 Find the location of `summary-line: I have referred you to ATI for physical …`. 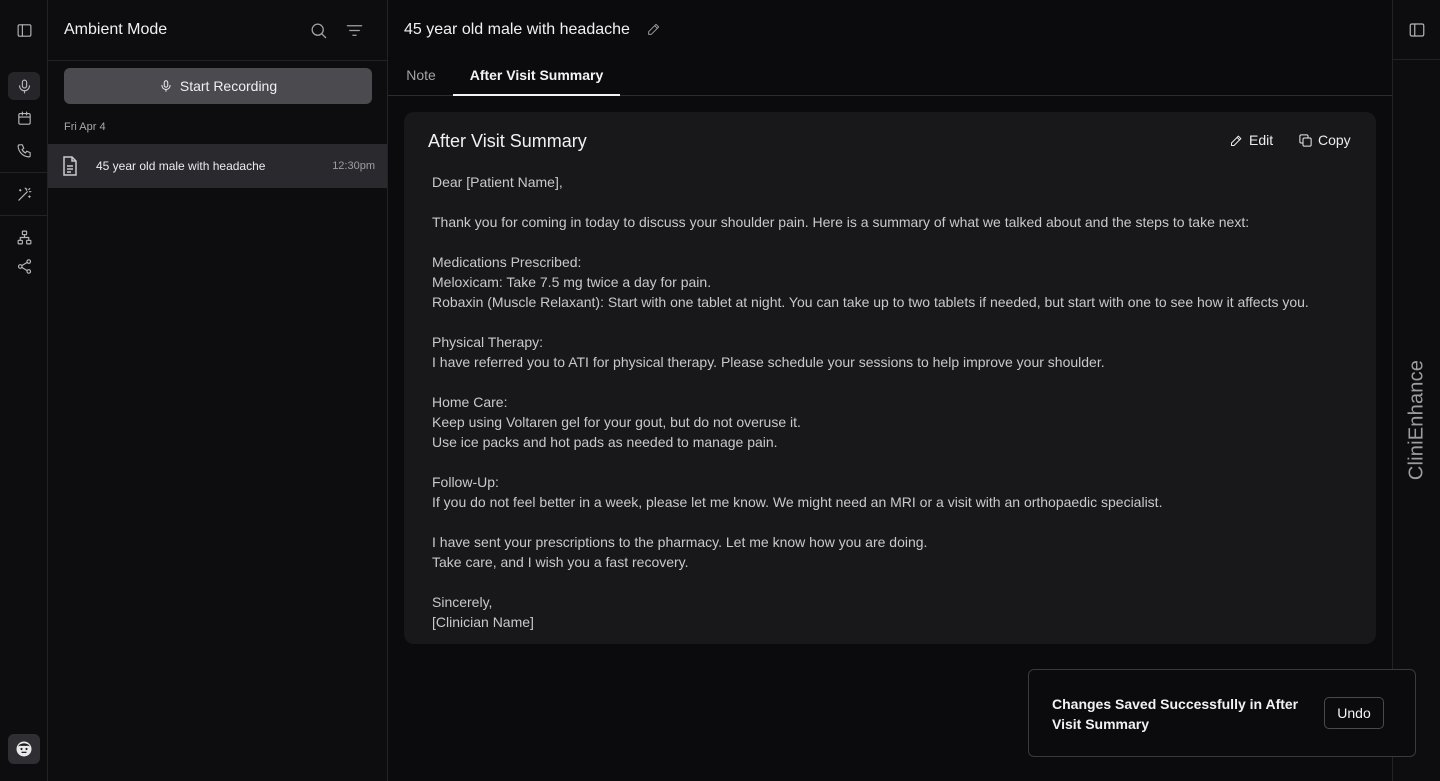

summary-line: I have referred you to ATI for physical … is located at coordinates (768, 362).